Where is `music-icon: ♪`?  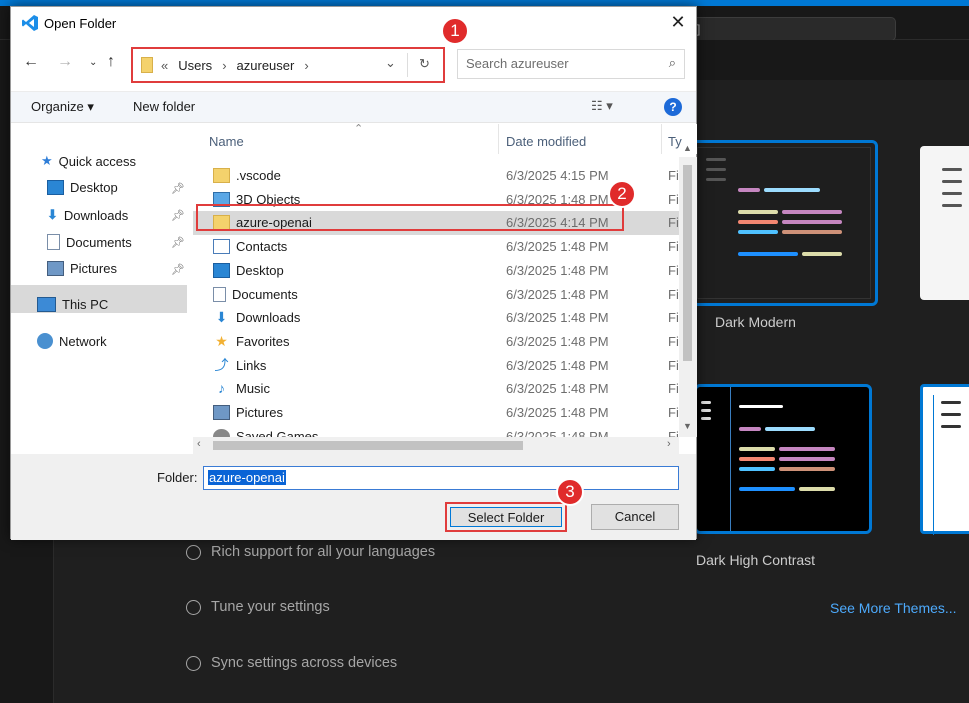 music-icon: ♪ is located at coordinates (221, 388).